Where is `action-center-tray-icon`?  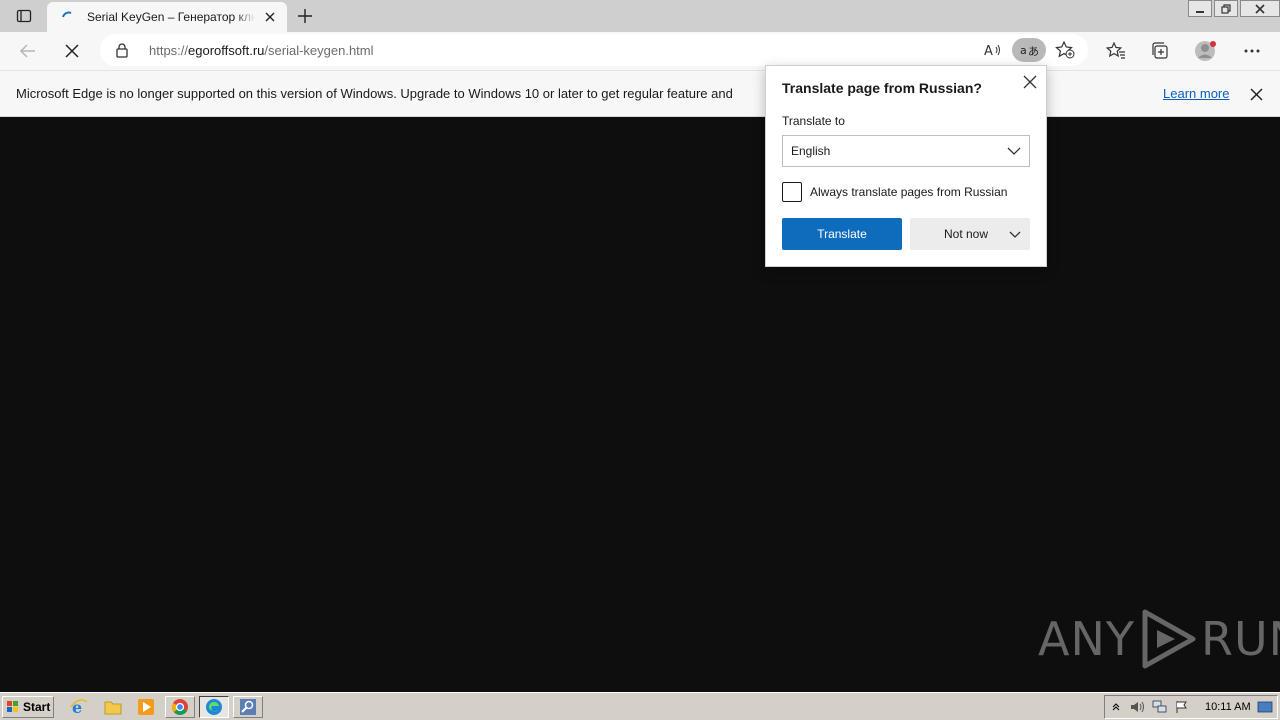 action-center-tray-icon is located at coordinates (1182, 707).